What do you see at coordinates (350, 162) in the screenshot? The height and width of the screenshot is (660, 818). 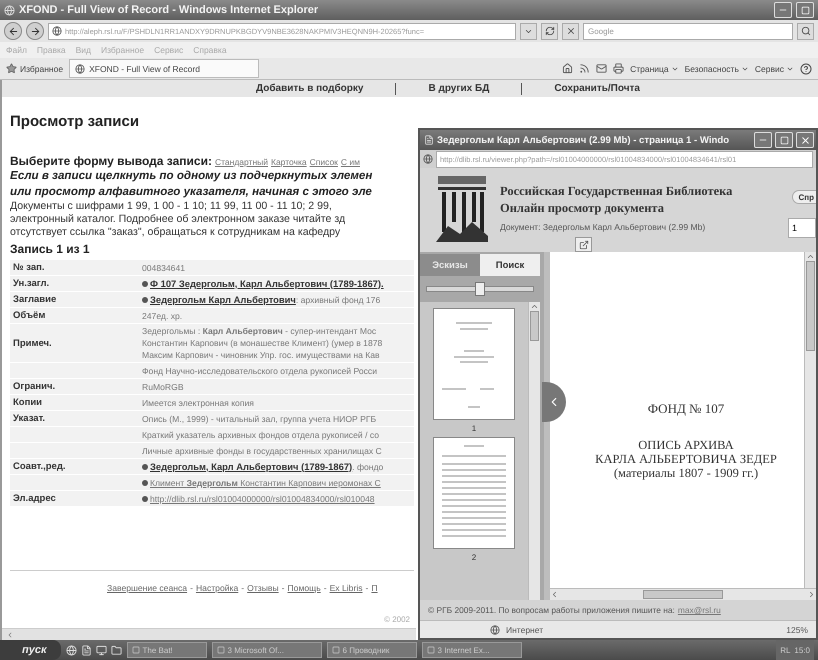 I see `format-link: С им` at bounding box center [350, 162].